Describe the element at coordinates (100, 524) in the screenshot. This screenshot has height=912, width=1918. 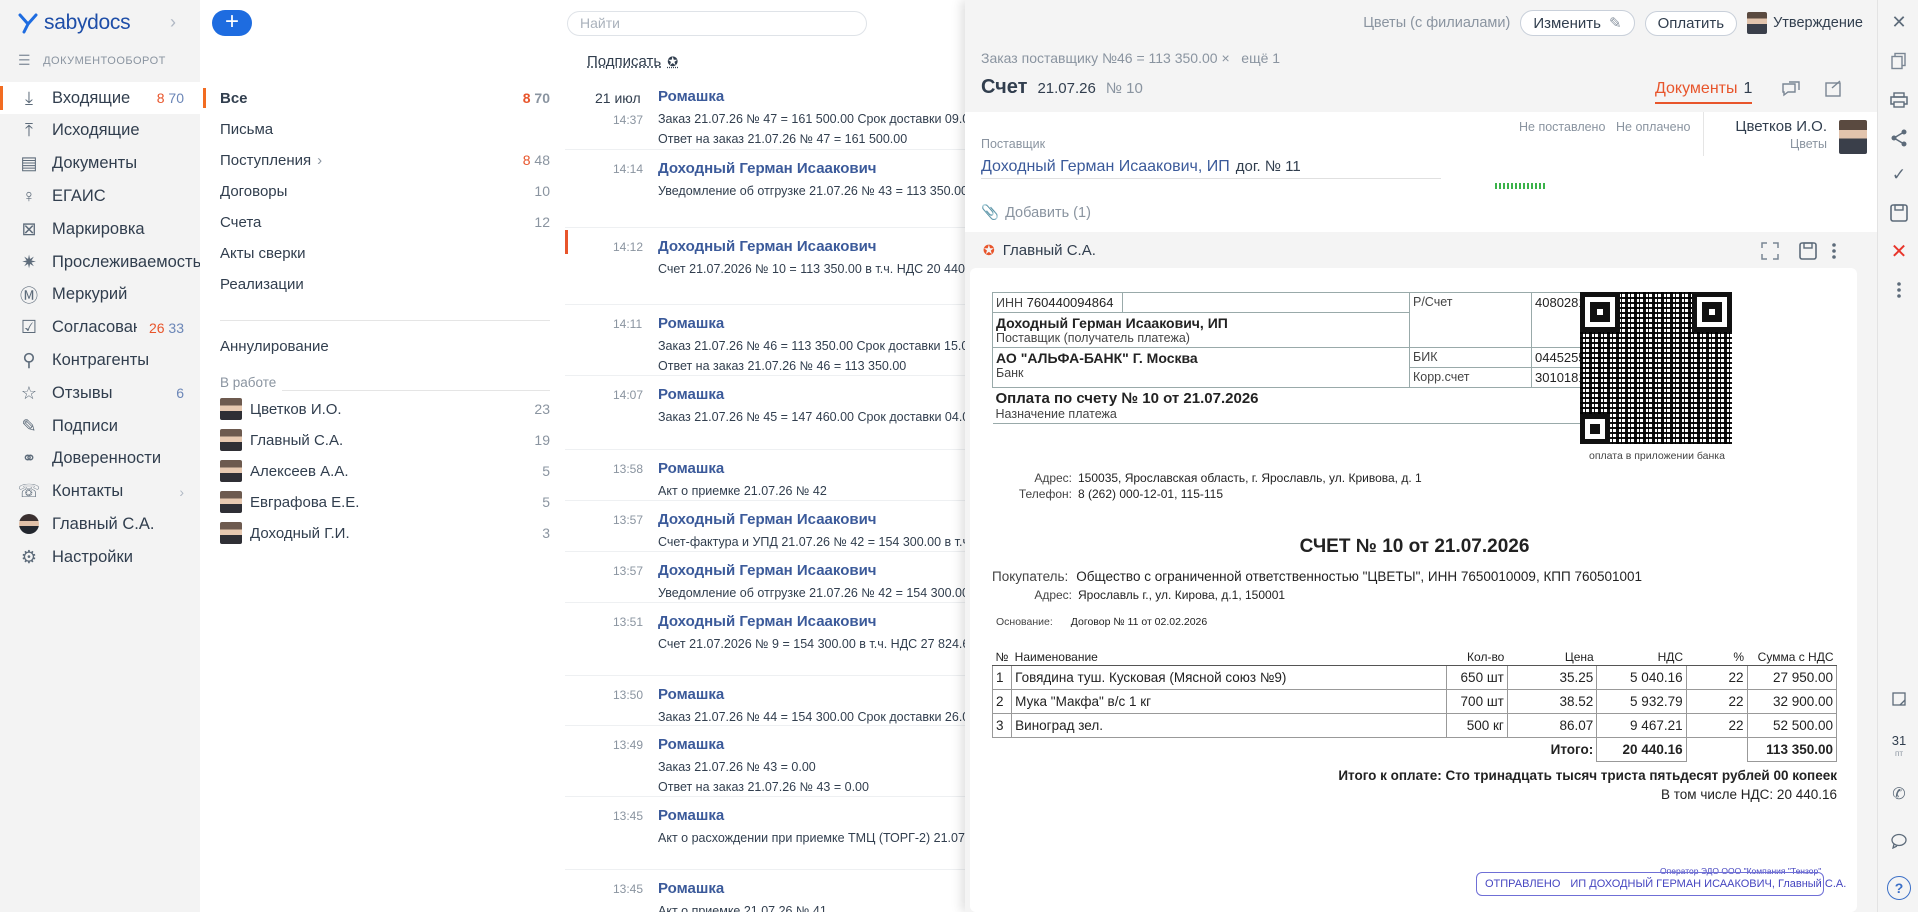
I see `nav-item-13: Главный С.А.` at that location.